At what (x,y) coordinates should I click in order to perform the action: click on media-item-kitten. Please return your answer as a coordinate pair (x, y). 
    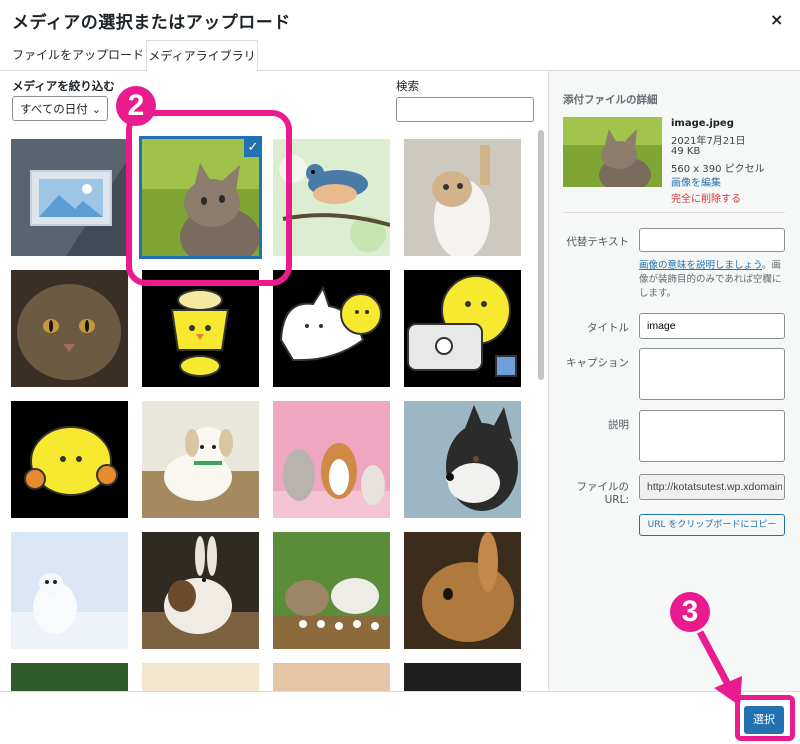
    Looking at the image, I should click on (462, 197).